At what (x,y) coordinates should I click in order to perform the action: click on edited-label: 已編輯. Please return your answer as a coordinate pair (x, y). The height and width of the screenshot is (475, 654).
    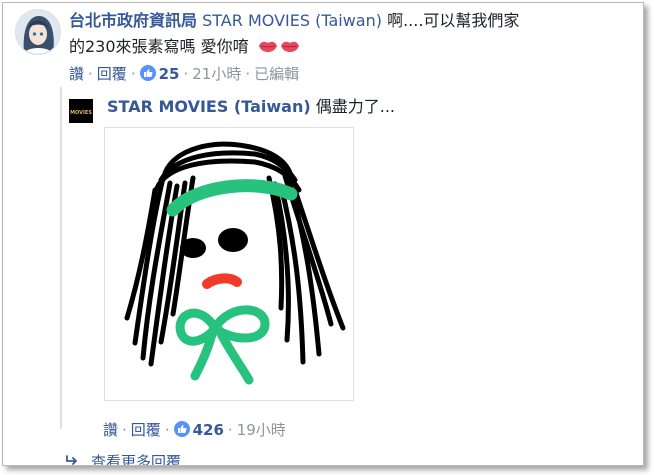
    Looking at the image, I should click on (276, 74).